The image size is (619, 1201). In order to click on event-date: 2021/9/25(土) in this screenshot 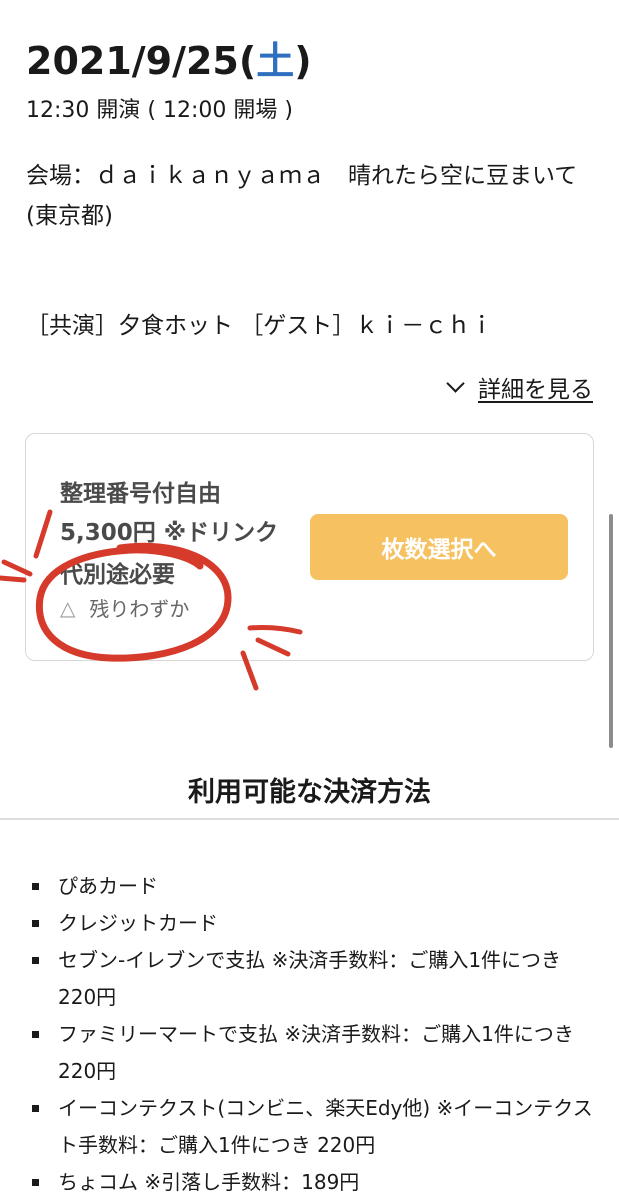, I will do `click(169, 57)`.